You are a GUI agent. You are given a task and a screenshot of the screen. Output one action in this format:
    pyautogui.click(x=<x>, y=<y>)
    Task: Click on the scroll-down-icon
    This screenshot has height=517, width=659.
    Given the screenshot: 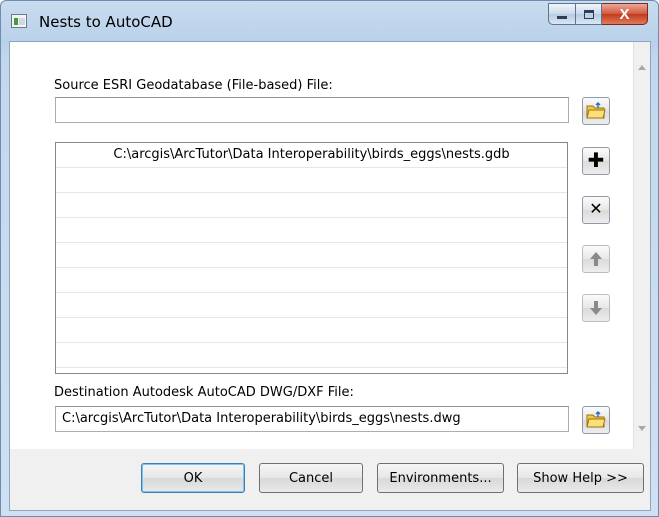 What is the action you would take?
    pyautogui.click(x=642, y=428)
    